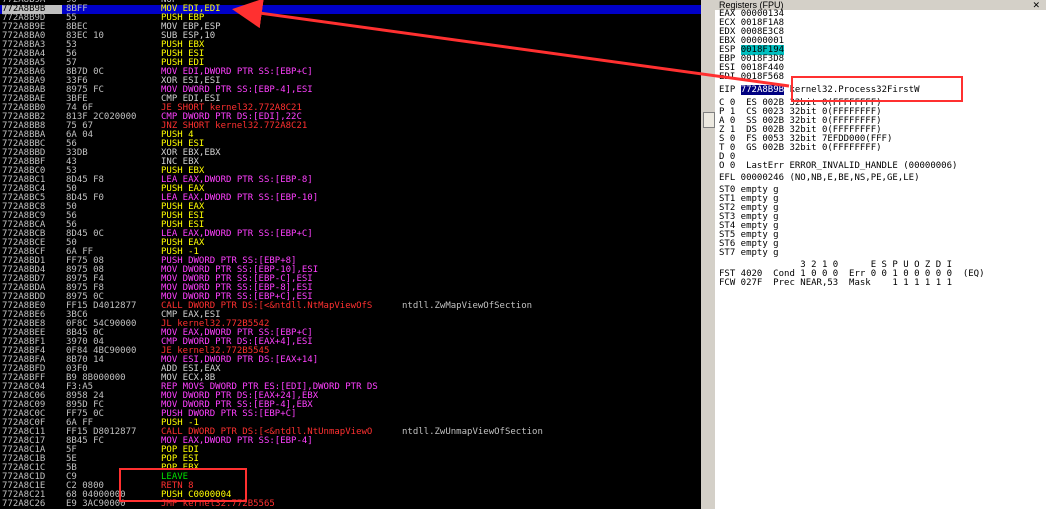 This screenshot has height=509, width=1046. I want to click on disasm-row: 772A8BBC 56 PUSH ESI, so click(350, 144).